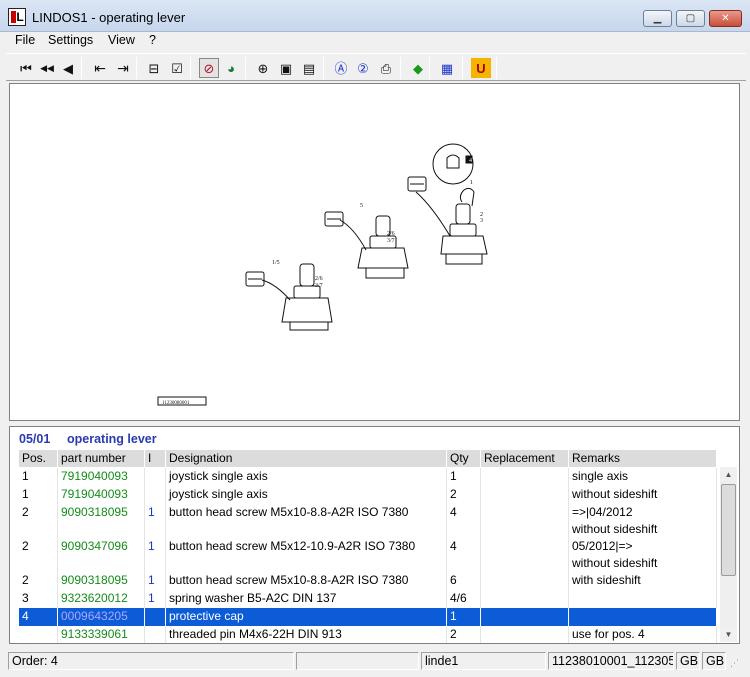  What do you see at coordinates (17, 17) in the screenshot?
I see `app-logo-icon: L` at bounding box center [17, 17].